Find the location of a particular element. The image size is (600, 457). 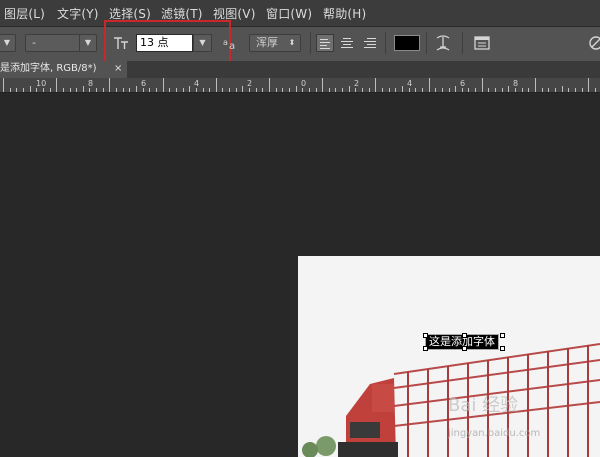

menu-type: 文字(Y) is located at coordinates (78, 13).